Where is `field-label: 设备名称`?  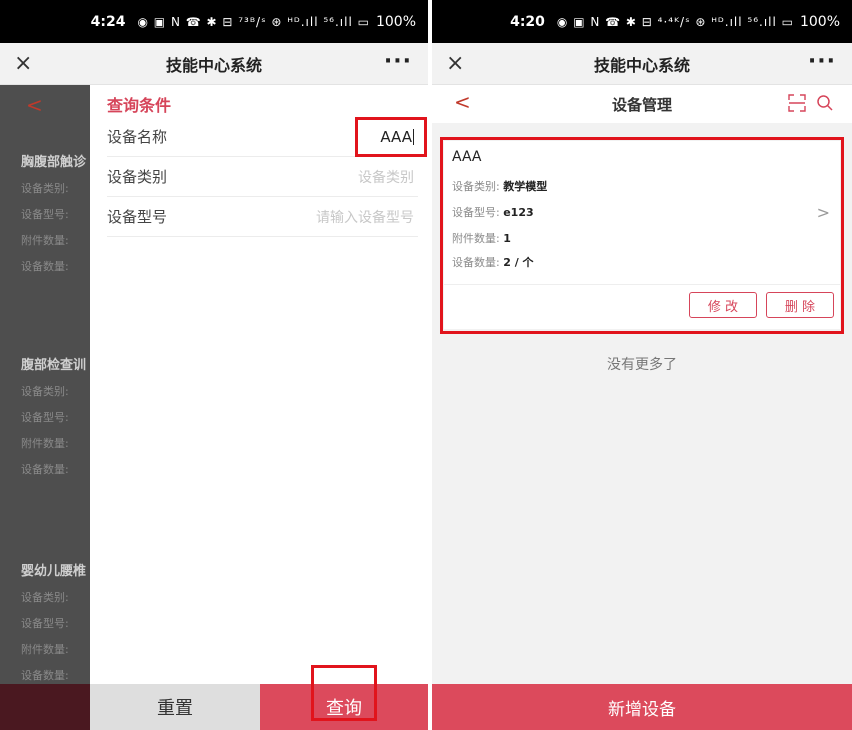
field-label: 设备名称 is located at coordinates (137, 137).